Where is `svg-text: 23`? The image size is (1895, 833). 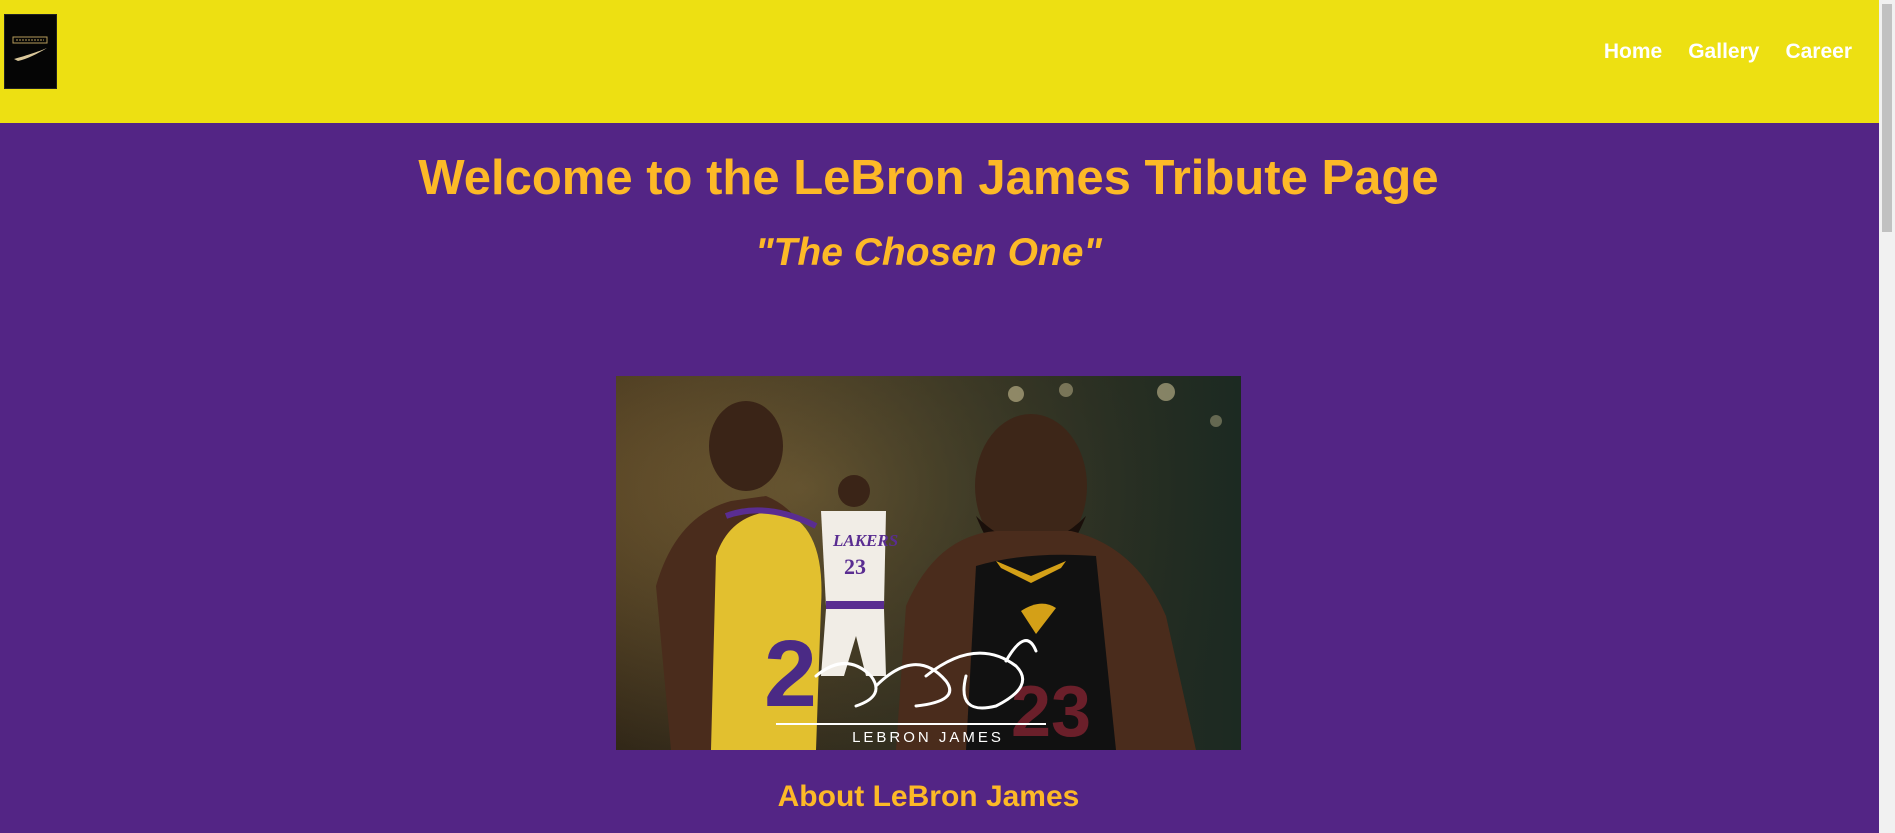
svg-text: 23 is located at coordinates (855, 566).